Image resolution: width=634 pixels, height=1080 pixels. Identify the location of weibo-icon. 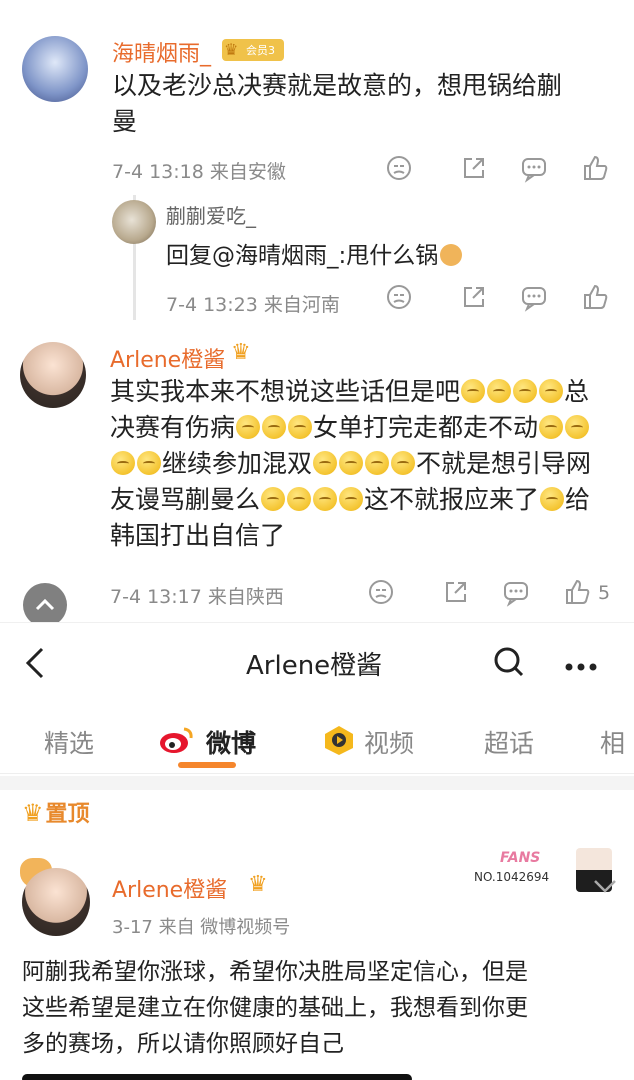
(177, 740).